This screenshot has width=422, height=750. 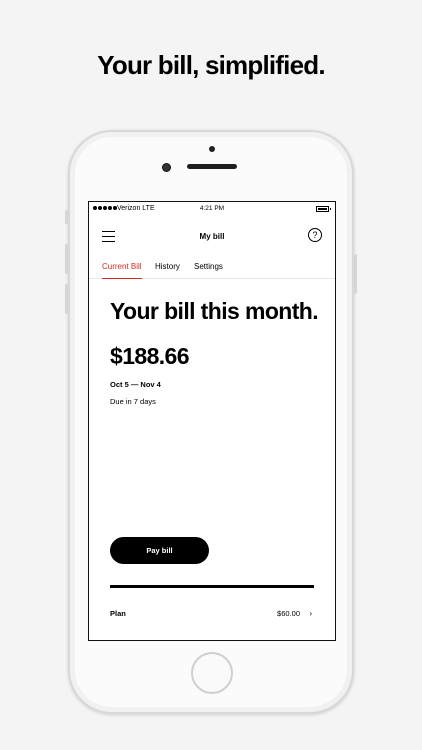 I want to click on status-time: 4:21 PM, so click(x=212, y=208).